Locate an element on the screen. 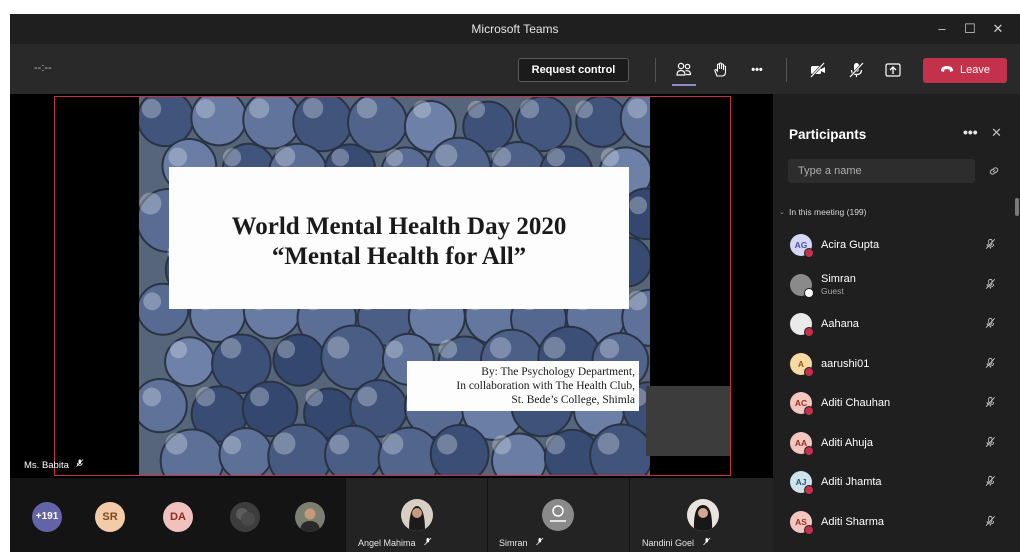  participant-name: Aditi Ahuja is located at coordinates (847, 442).